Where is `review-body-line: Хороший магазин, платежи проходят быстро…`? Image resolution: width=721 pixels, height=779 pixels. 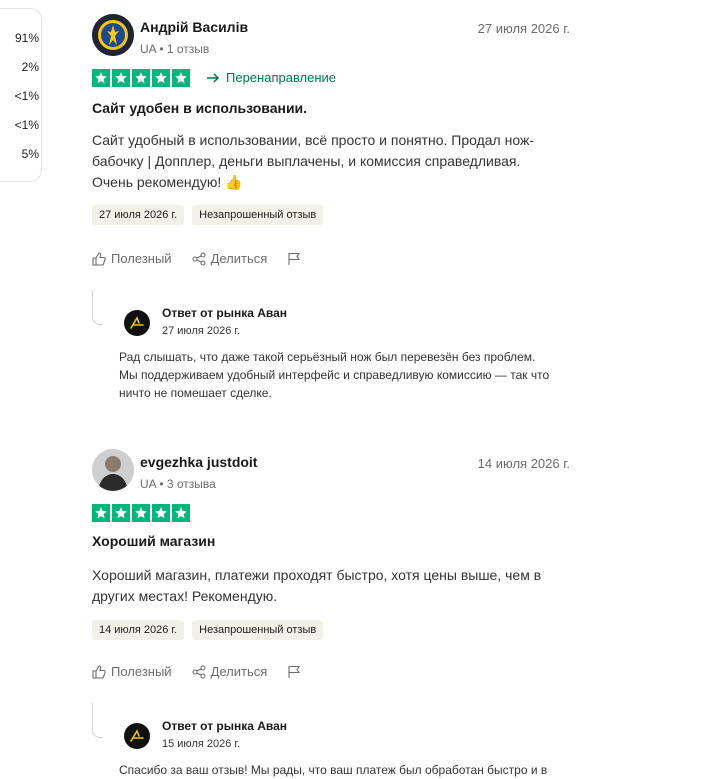
review-body-line: Хороший магазин, платежи проходят быстро… is located at coordinates (317, 575).